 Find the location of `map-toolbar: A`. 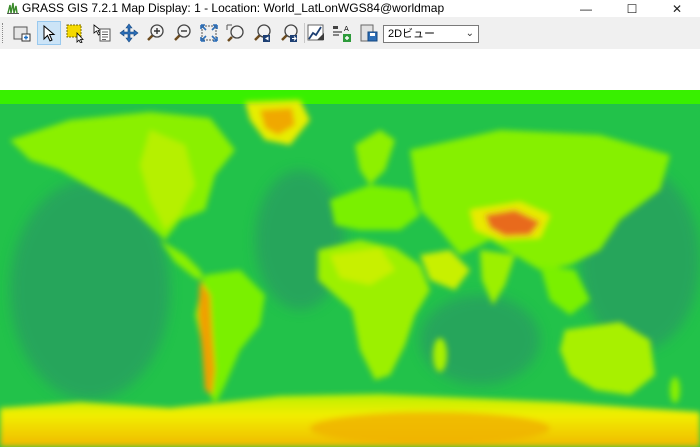

map-toolbar: A is located at coordinates (350, 33).